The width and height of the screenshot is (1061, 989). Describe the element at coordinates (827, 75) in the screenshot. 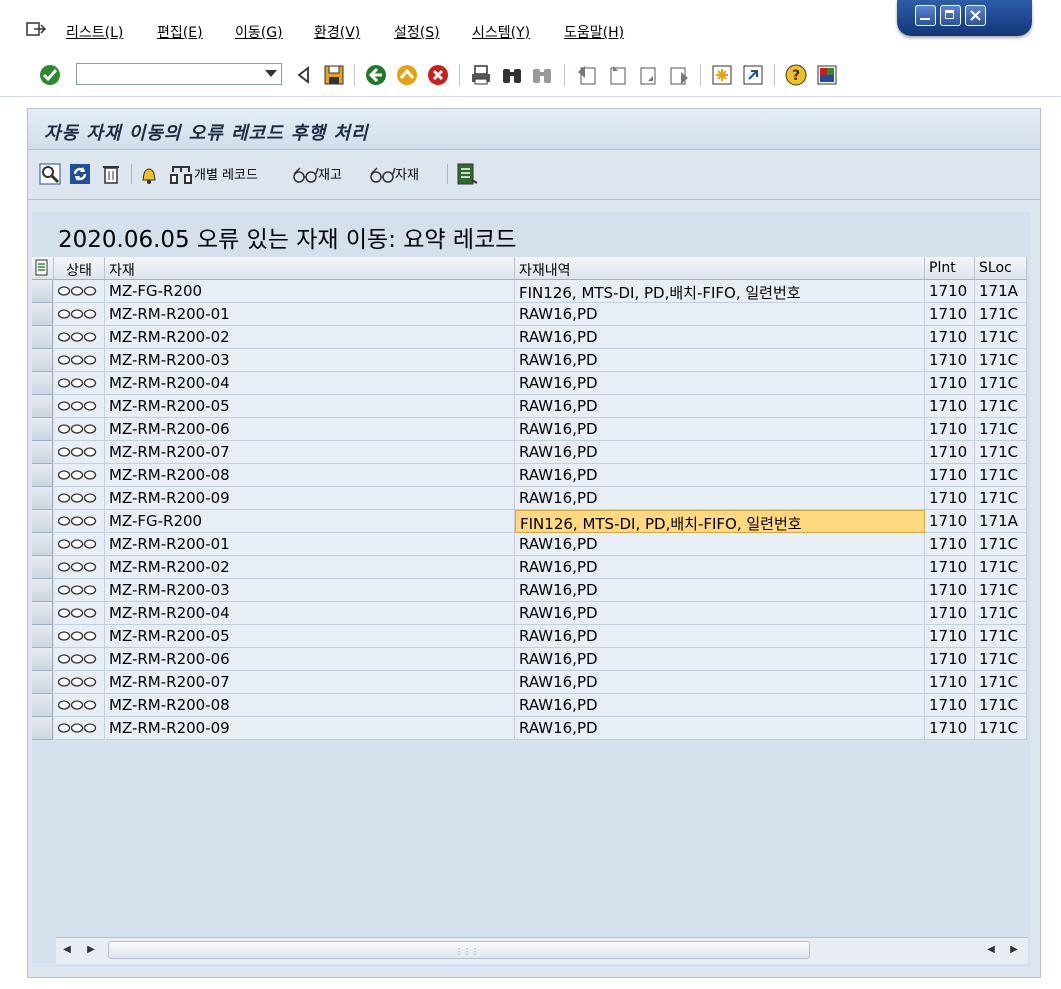

I see `customize-layout-icon` at that location.